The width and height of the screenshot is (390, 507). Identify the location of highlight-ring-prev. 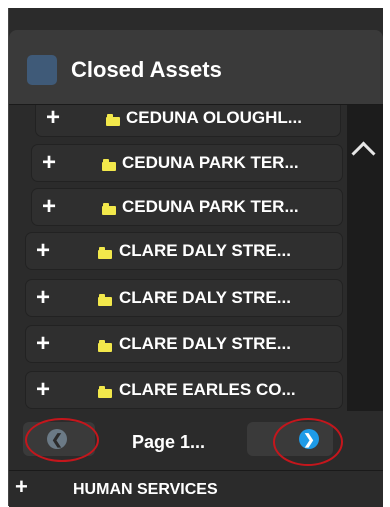
(62, 440).